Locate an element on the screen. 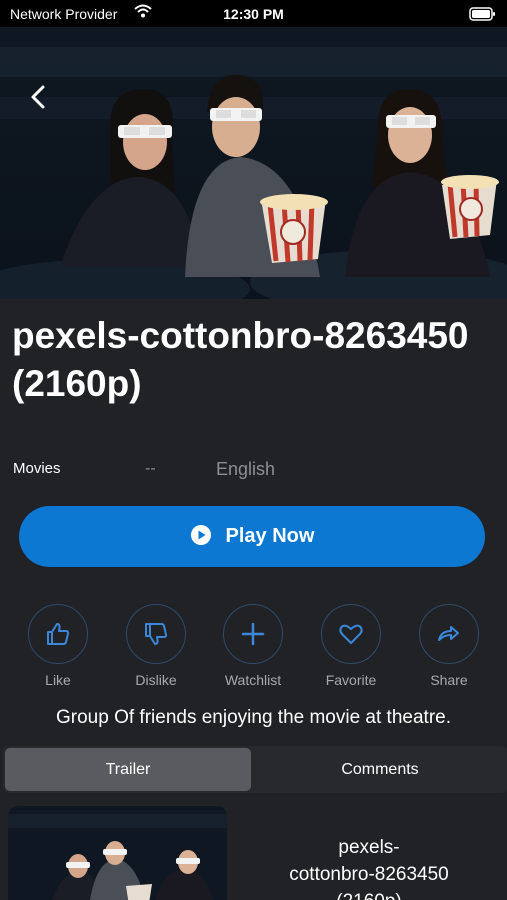  favorite-button: Favorite is located at coordinates (351, 646).